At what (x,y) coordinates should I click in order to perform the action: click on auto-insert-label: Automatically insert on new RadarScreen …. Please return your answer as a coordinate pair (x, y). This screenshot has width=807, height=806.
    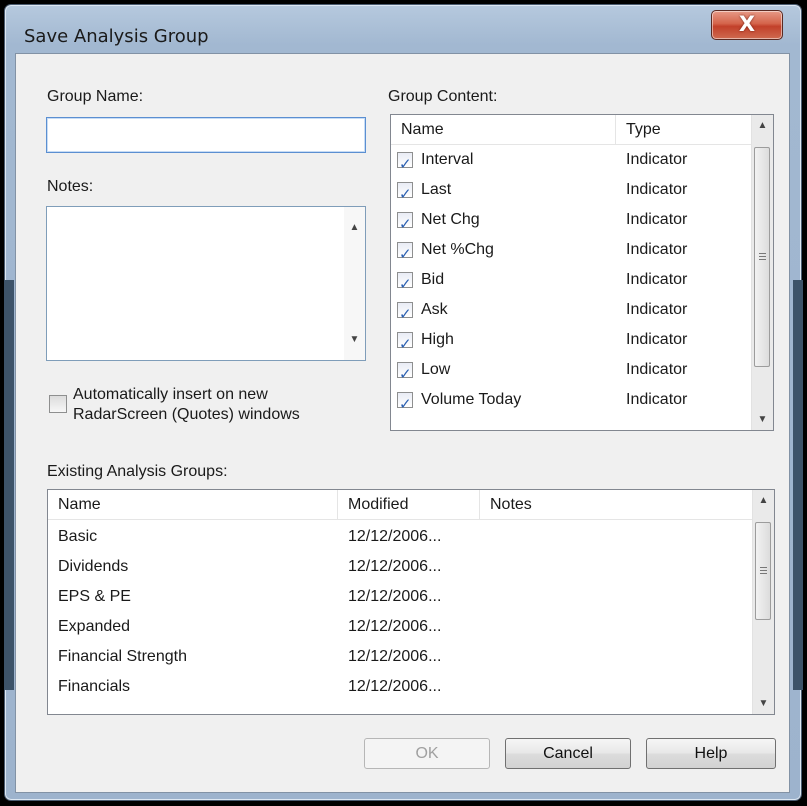
    Looking at the image, I should click on (186, 405).